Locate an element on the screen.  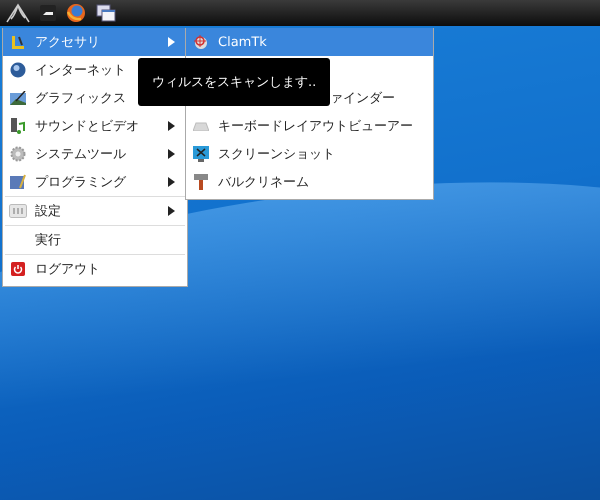
menu-item: システムツール is located at coordinates (95, 154).